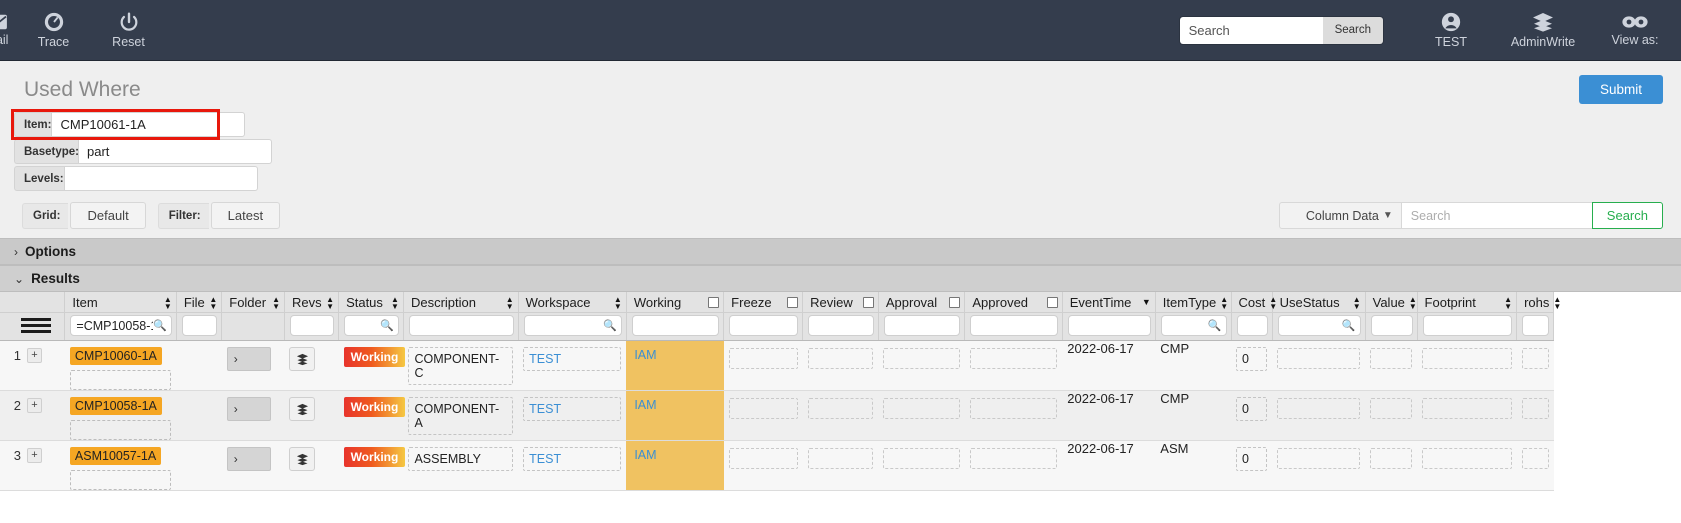  I want to click on header-review: Review, so click(840, 302).